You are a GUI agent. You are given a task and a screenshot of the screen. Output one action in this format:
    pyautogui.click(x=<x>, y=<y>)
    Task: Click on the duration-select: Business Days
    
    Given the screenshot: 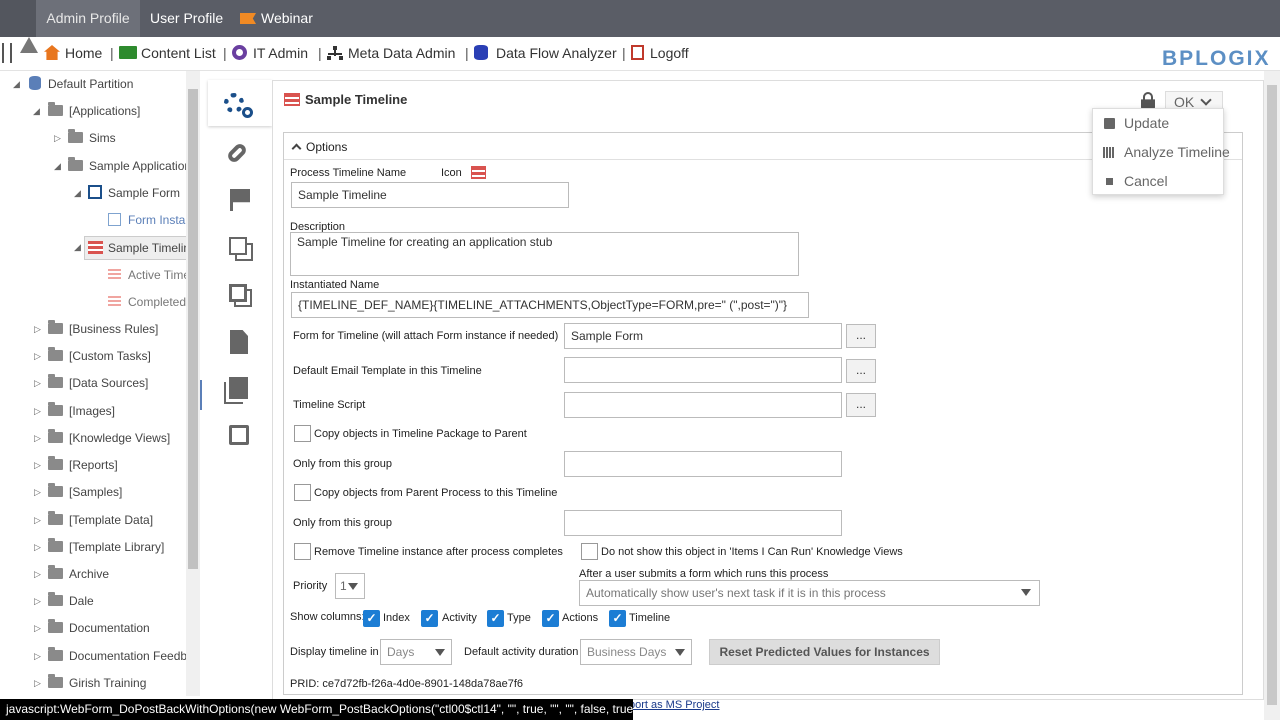 What is the action you would take?
    pyautogui.click(x=636, y=652)
    